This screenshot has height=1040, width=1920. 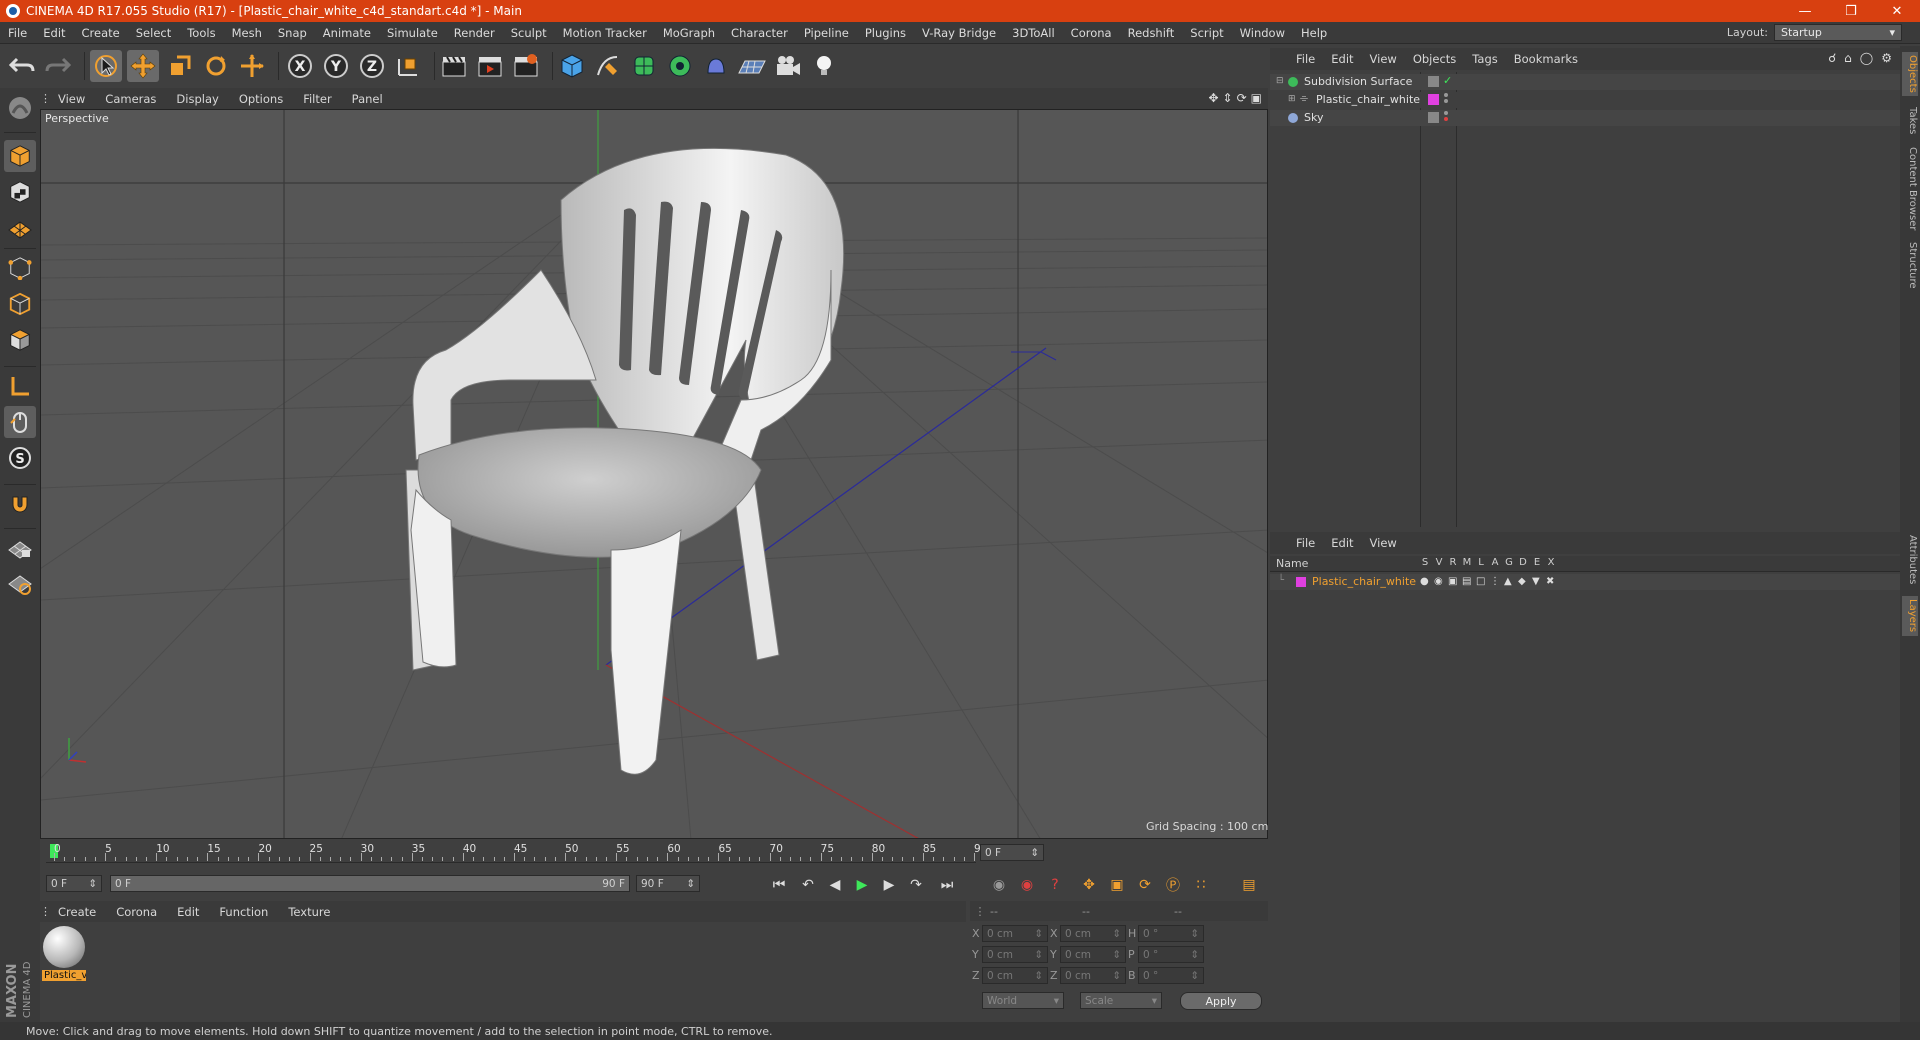 What do you see at coordinates (779, 885) in the screenshot?
I see `go-to-start-button: ⏮` at bounding box center [779, 885].